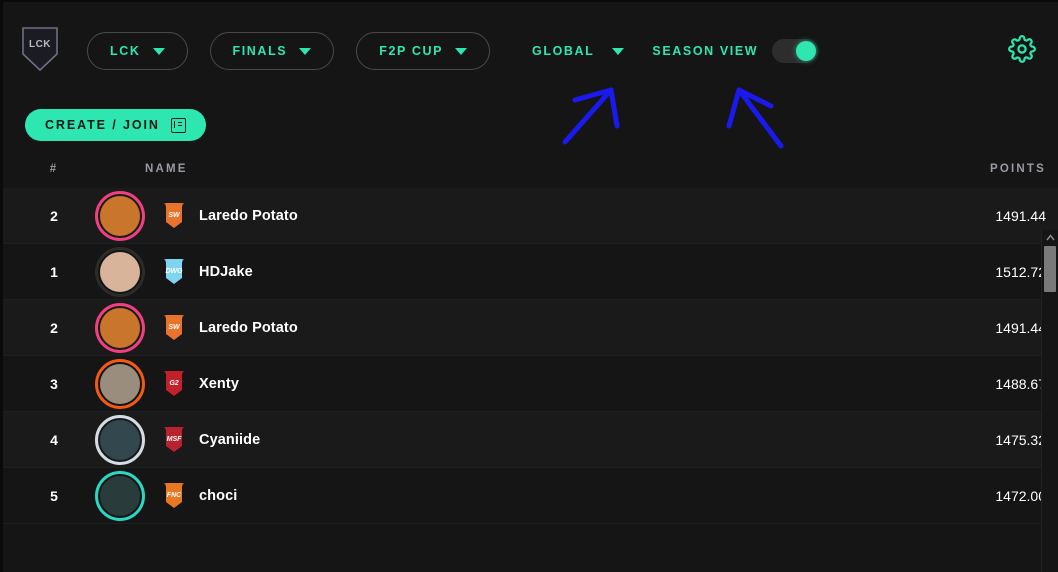  I want to click on svg-text: DWG, so click(174, 271).